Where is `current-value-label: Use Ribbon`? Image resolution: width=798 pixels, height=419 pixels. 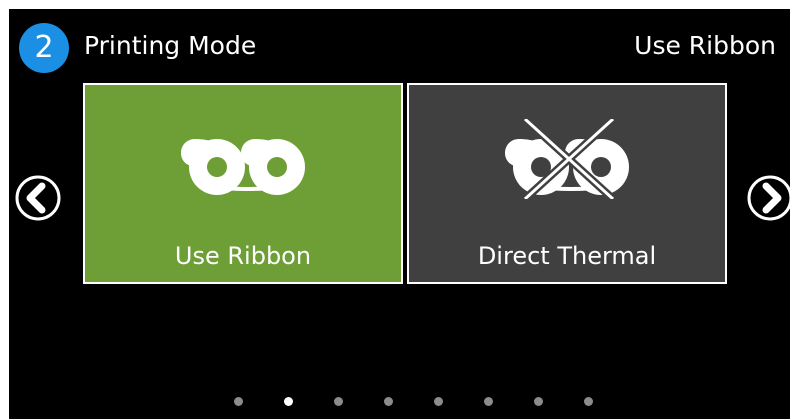 current-value-label: Use Ribbon is located at coordinates (705, 45).